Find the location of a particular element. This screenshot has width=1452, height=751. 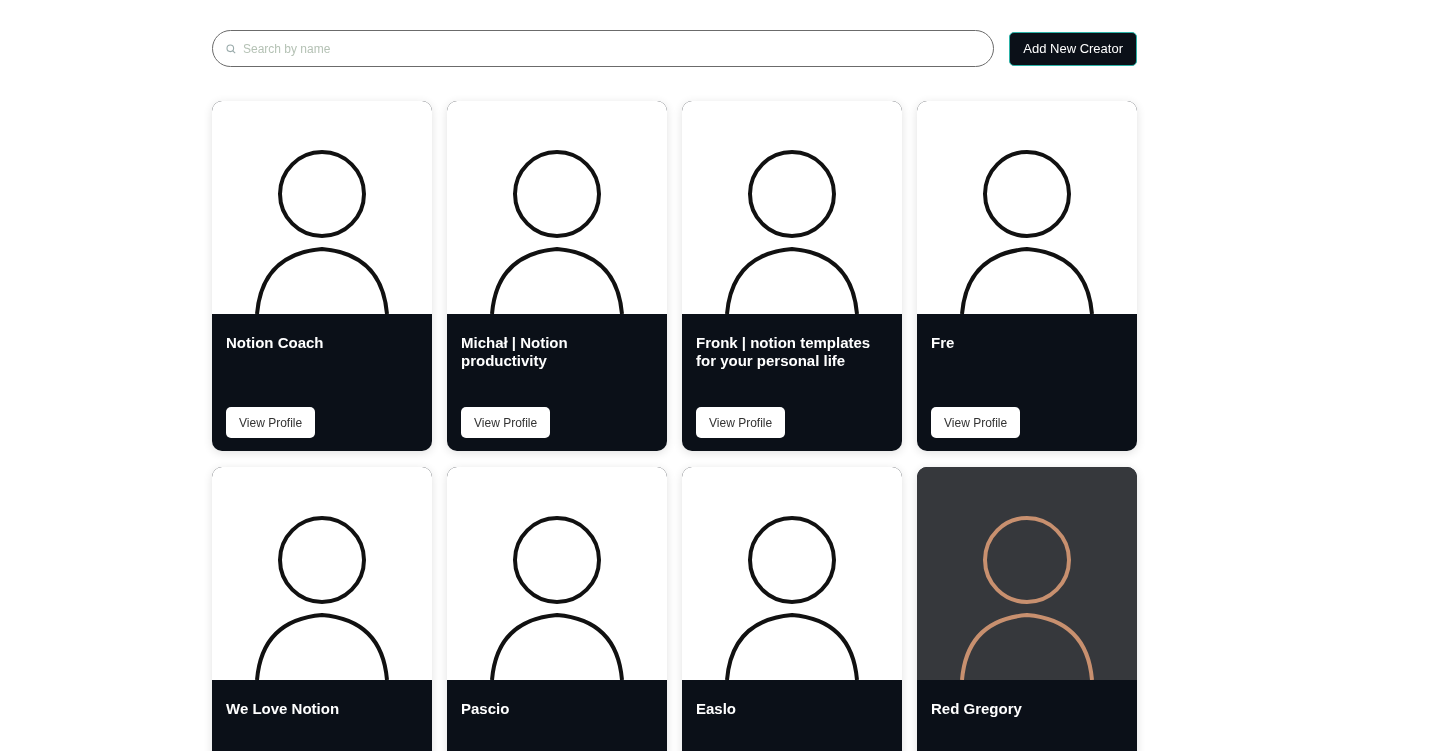

search-field: Search by name is located at coordinates (603, 48).